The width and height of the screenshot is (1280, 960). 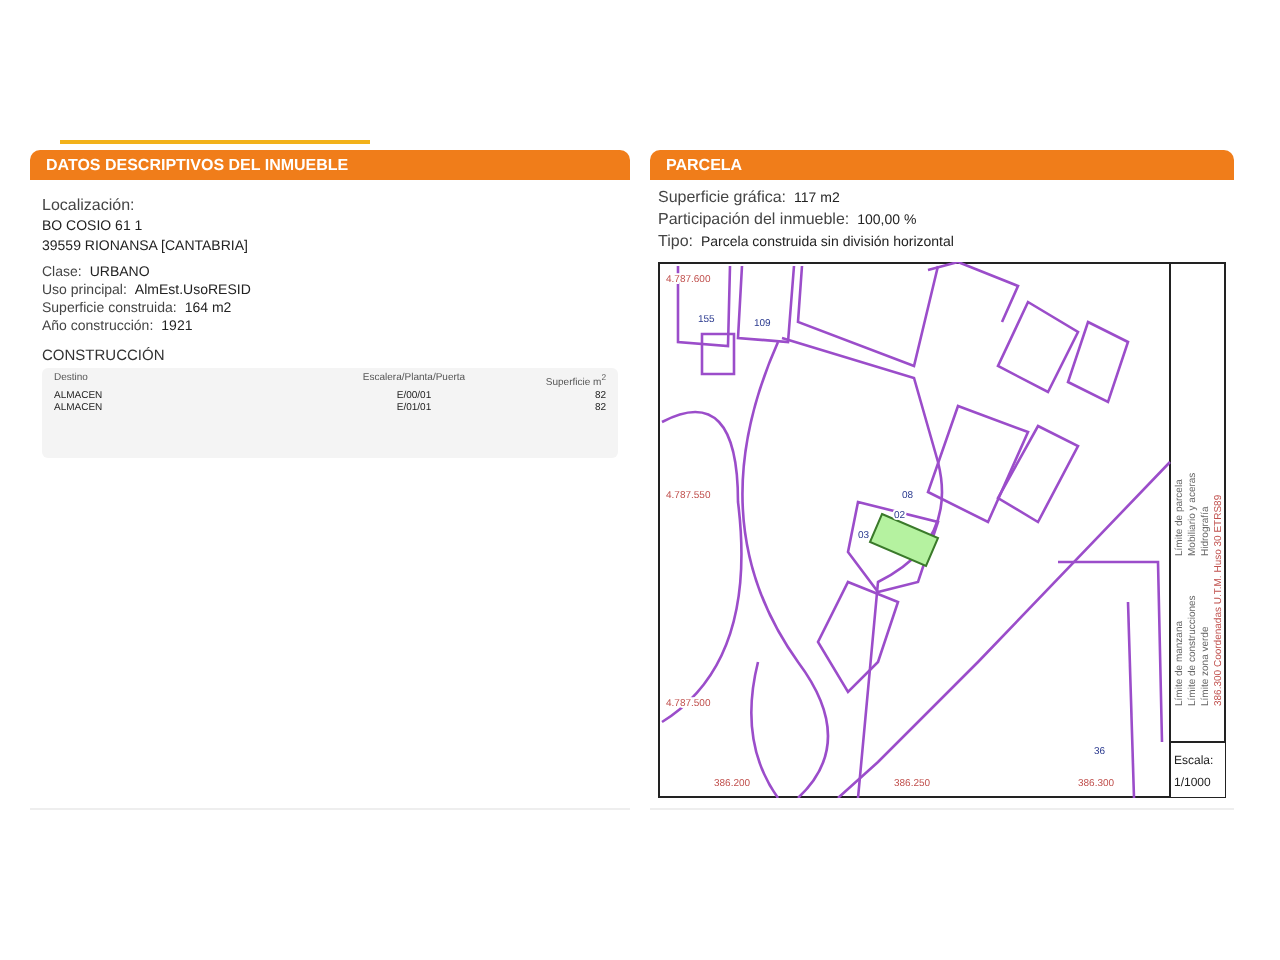 I want to click on field-label: Localización:, so click(x=89, y=205).